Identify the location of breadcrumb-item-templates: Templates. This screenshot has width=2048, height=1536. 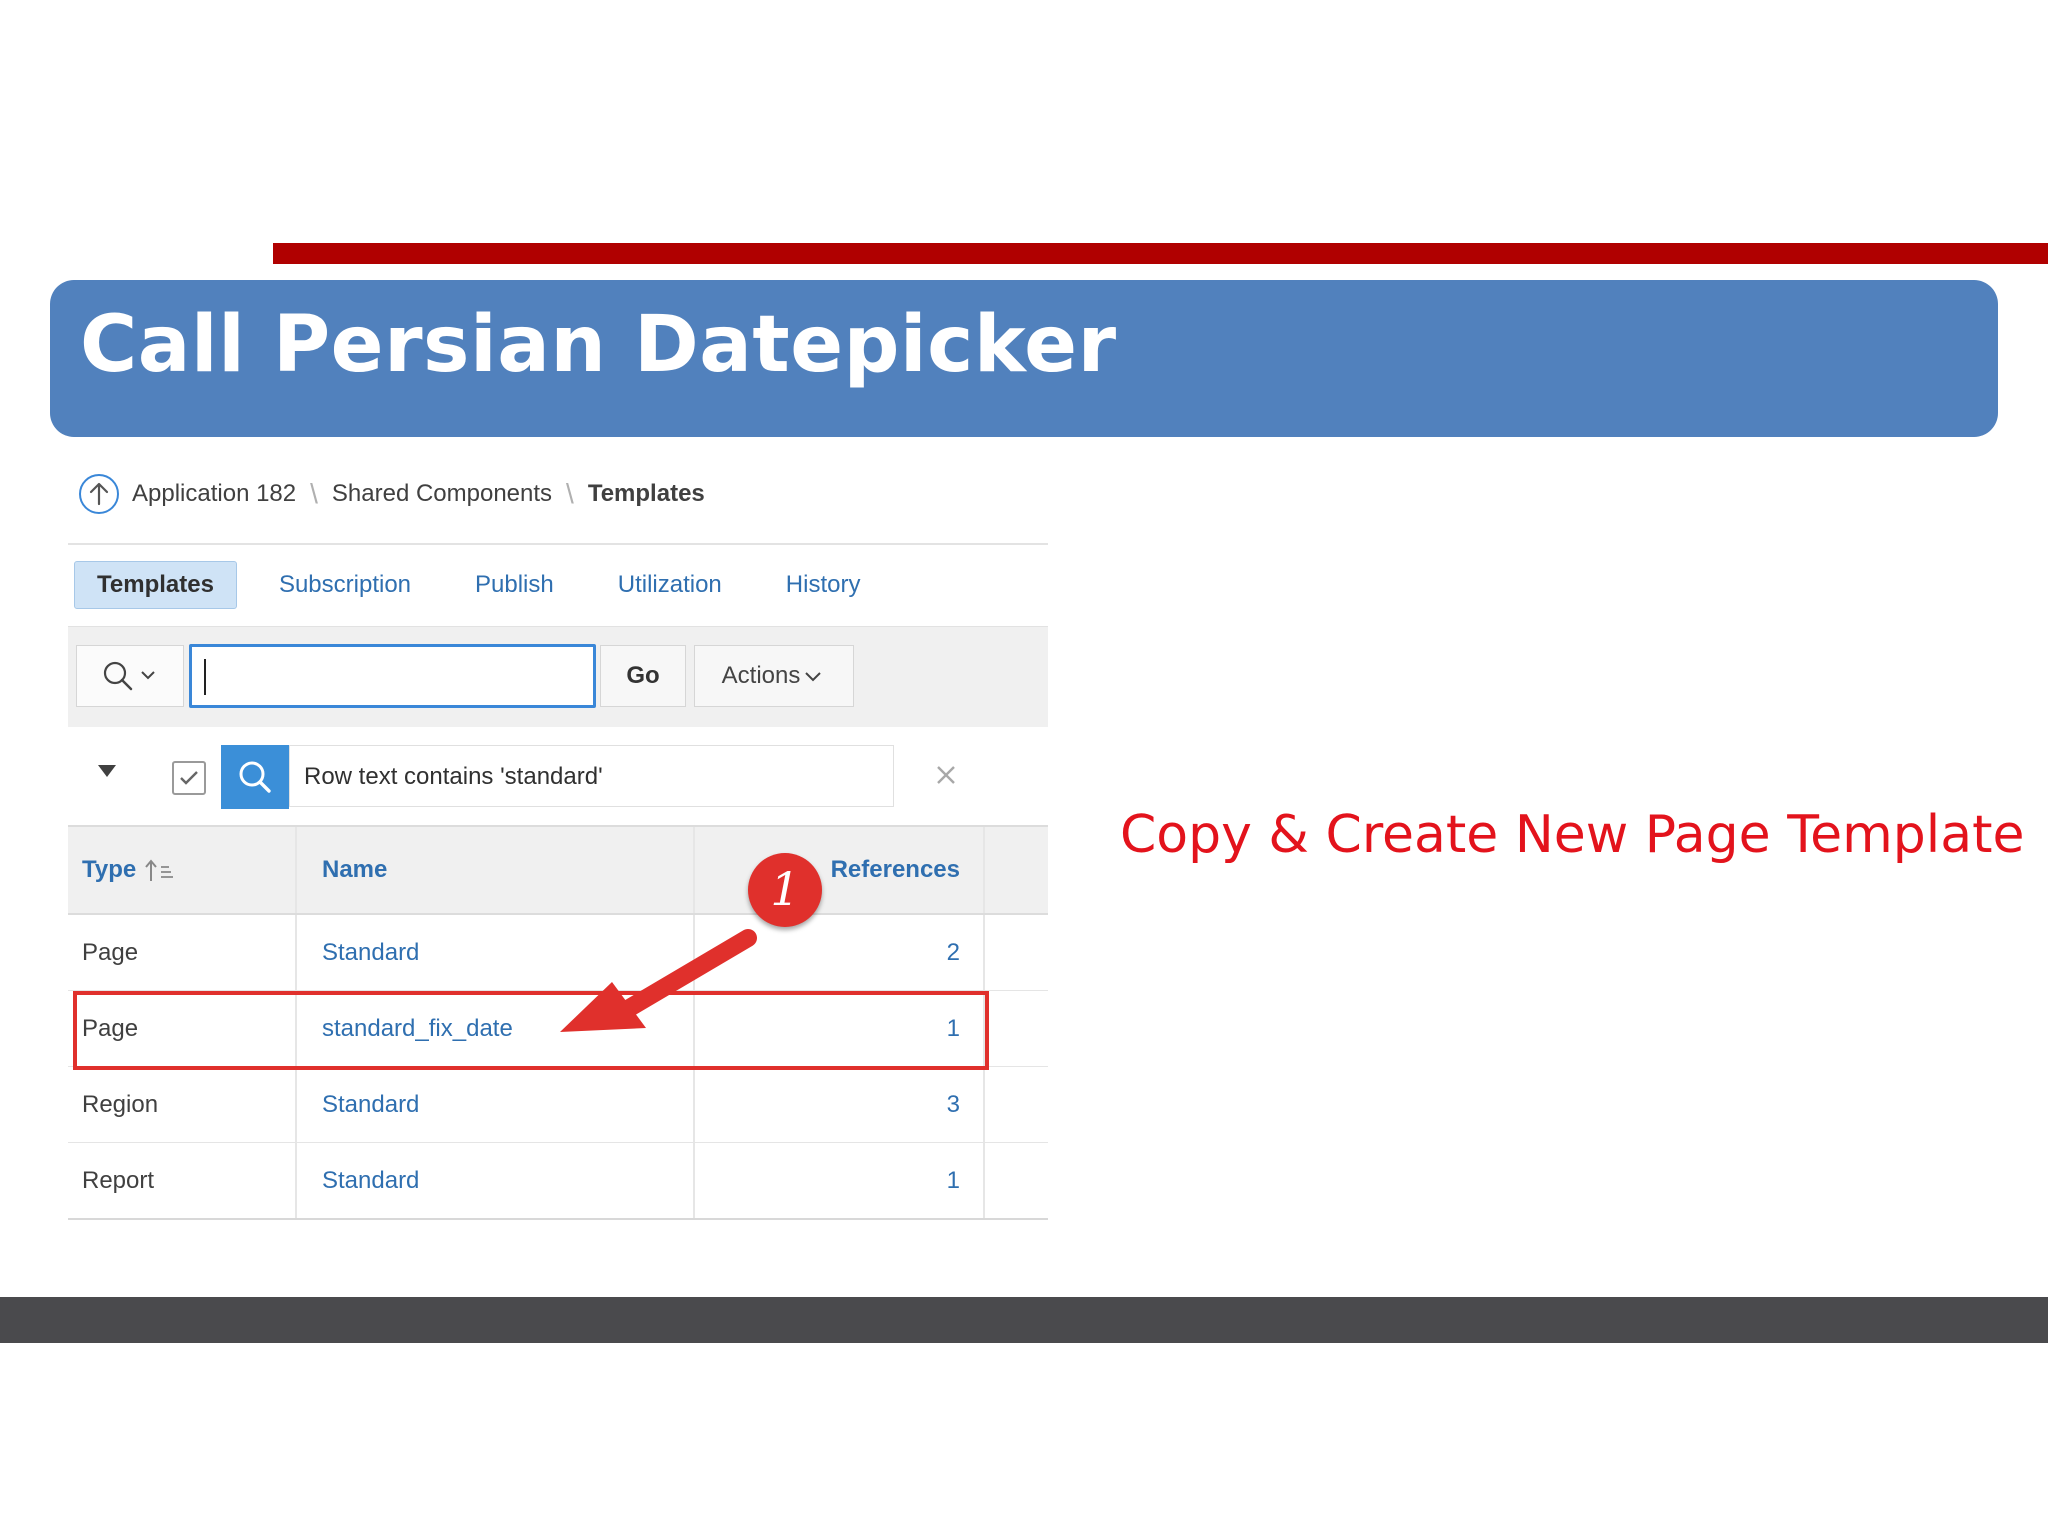
(646, 493).